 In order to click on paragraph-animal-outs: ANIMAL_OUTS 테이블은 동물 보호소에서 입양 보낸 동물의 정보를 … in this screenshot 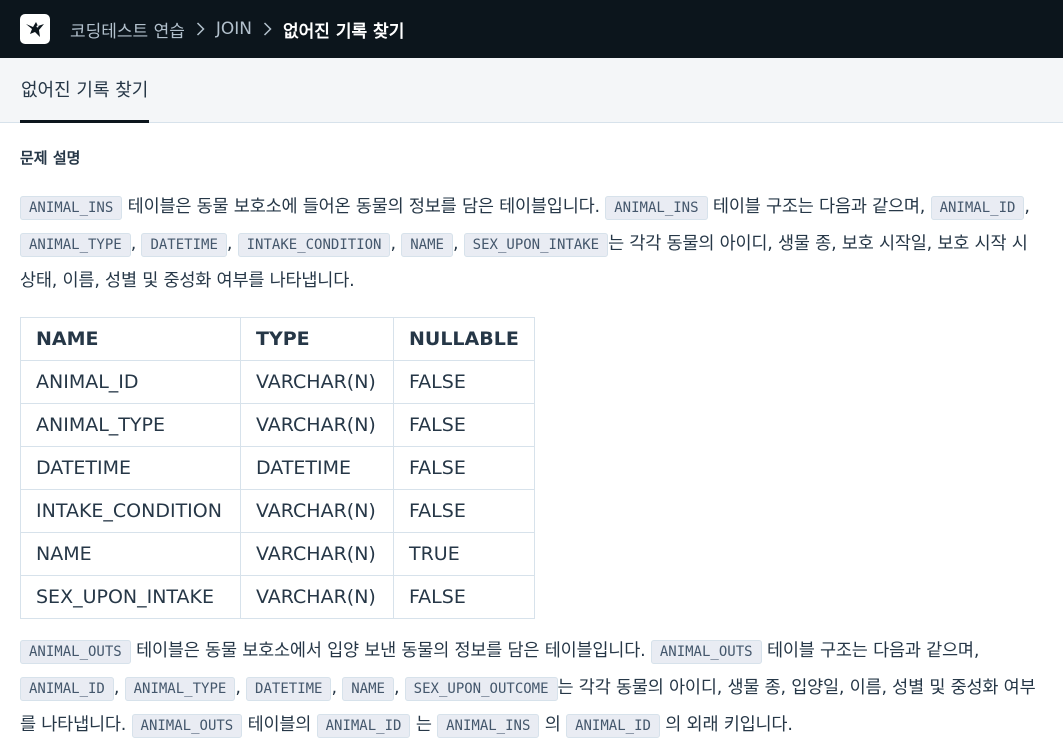, I will do `click(531, 688)`.